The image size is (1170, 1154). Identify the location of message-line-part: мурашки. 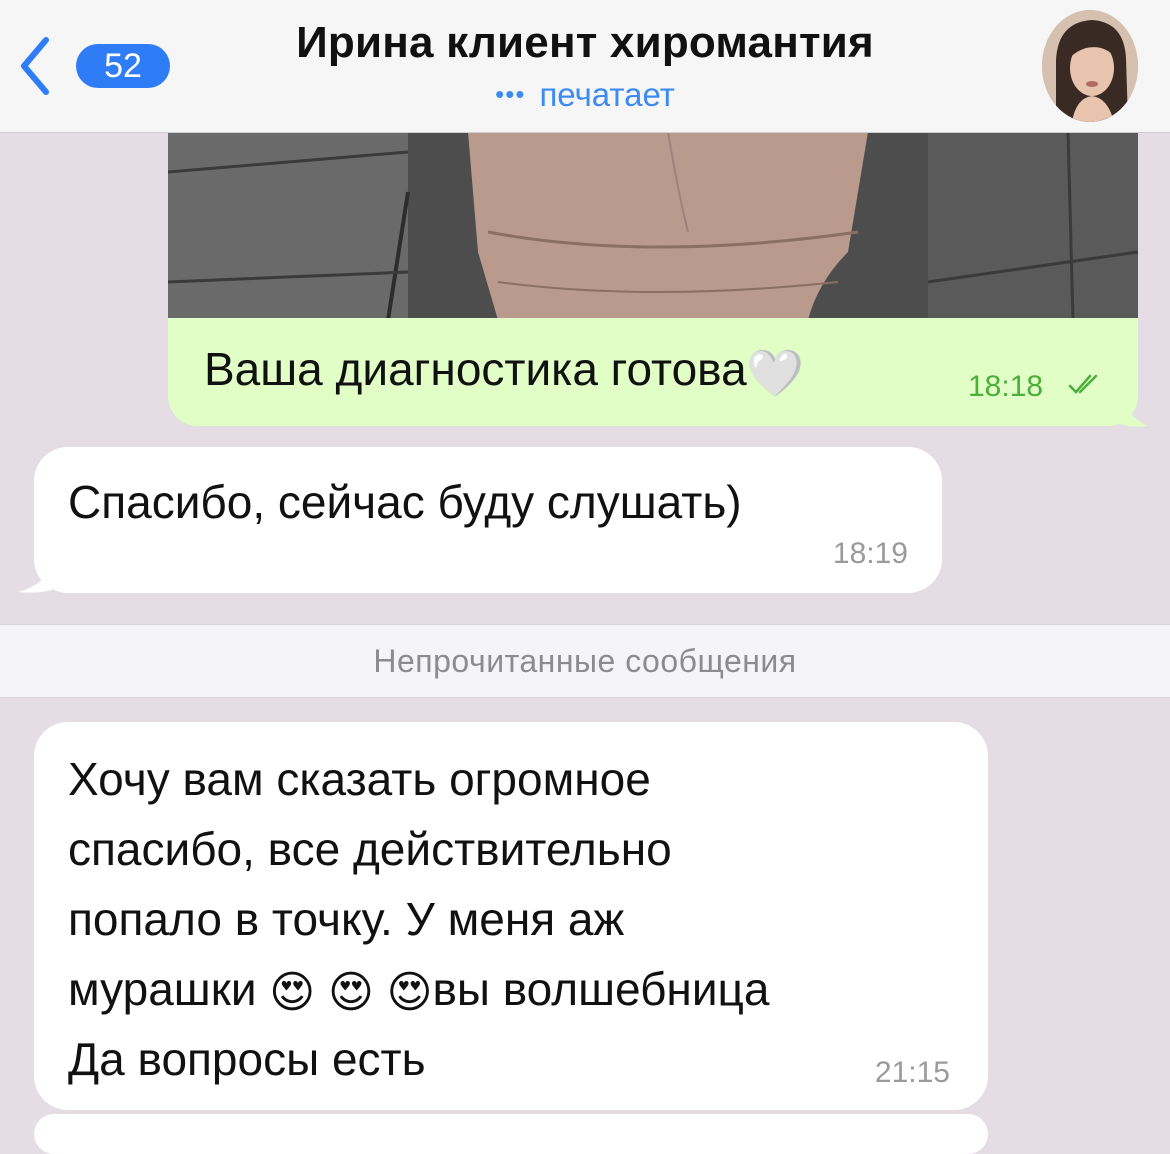
(169, 989).